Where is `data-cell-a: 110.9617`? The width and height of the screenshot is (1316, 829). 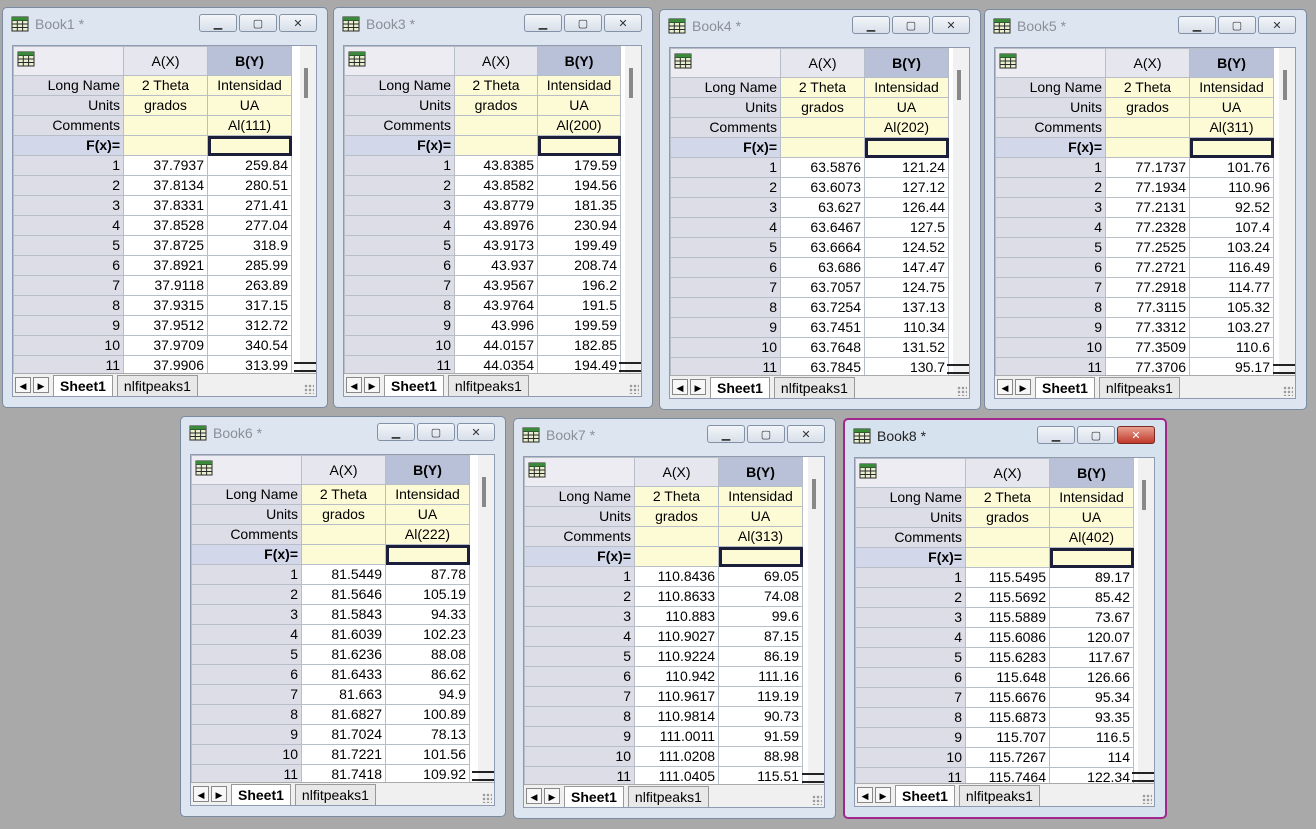
data-cell-a: 110.9617 is located at coordinates (676, 696).